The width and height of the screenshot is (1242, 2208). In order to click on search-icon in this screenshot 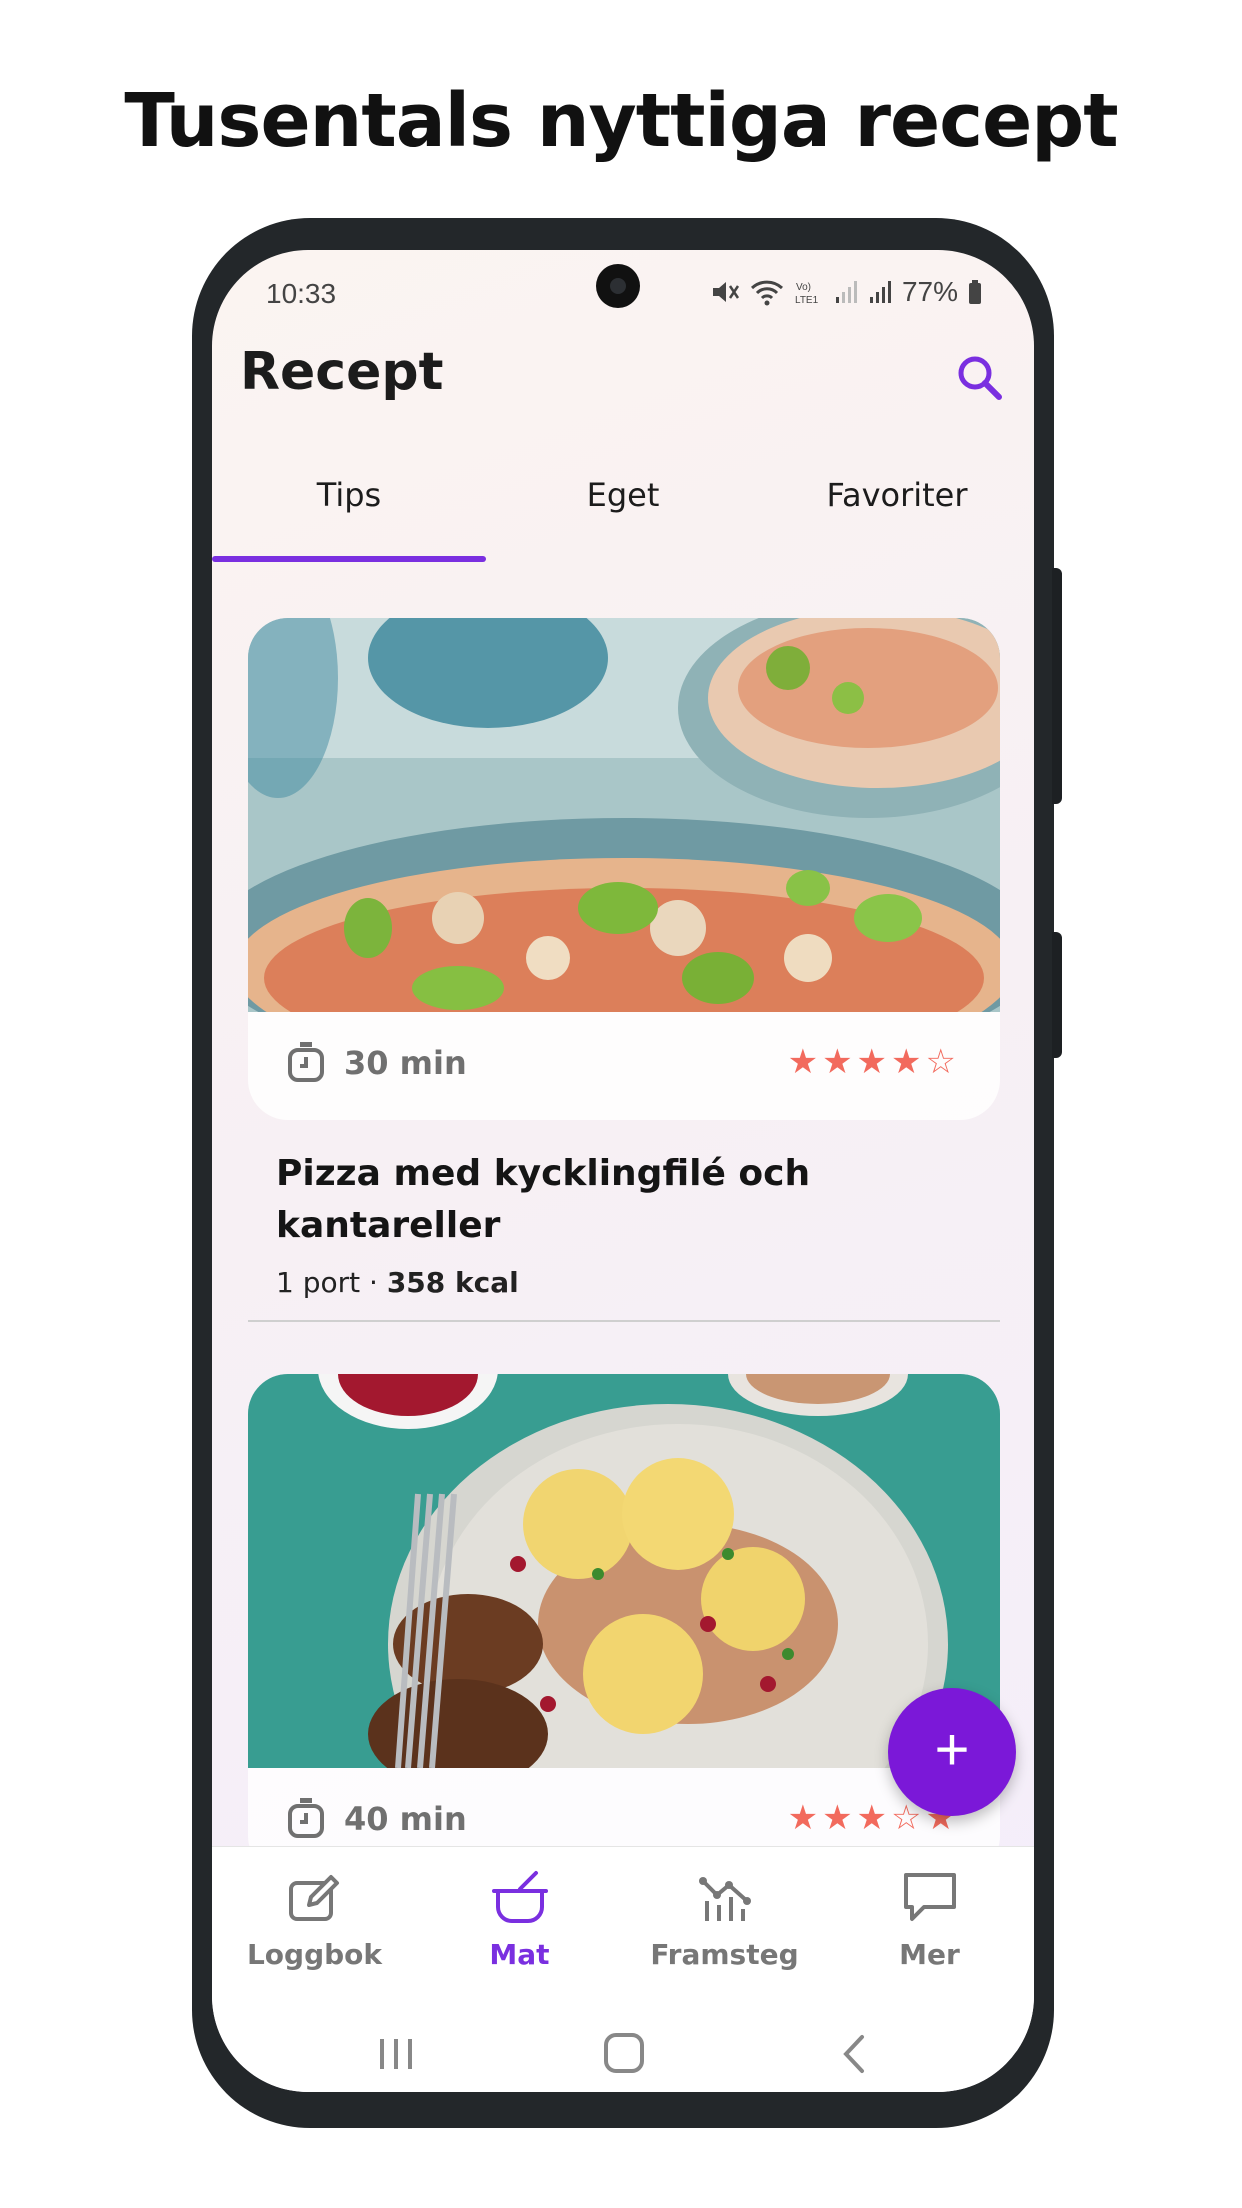, I will do `click(980, 378)`.